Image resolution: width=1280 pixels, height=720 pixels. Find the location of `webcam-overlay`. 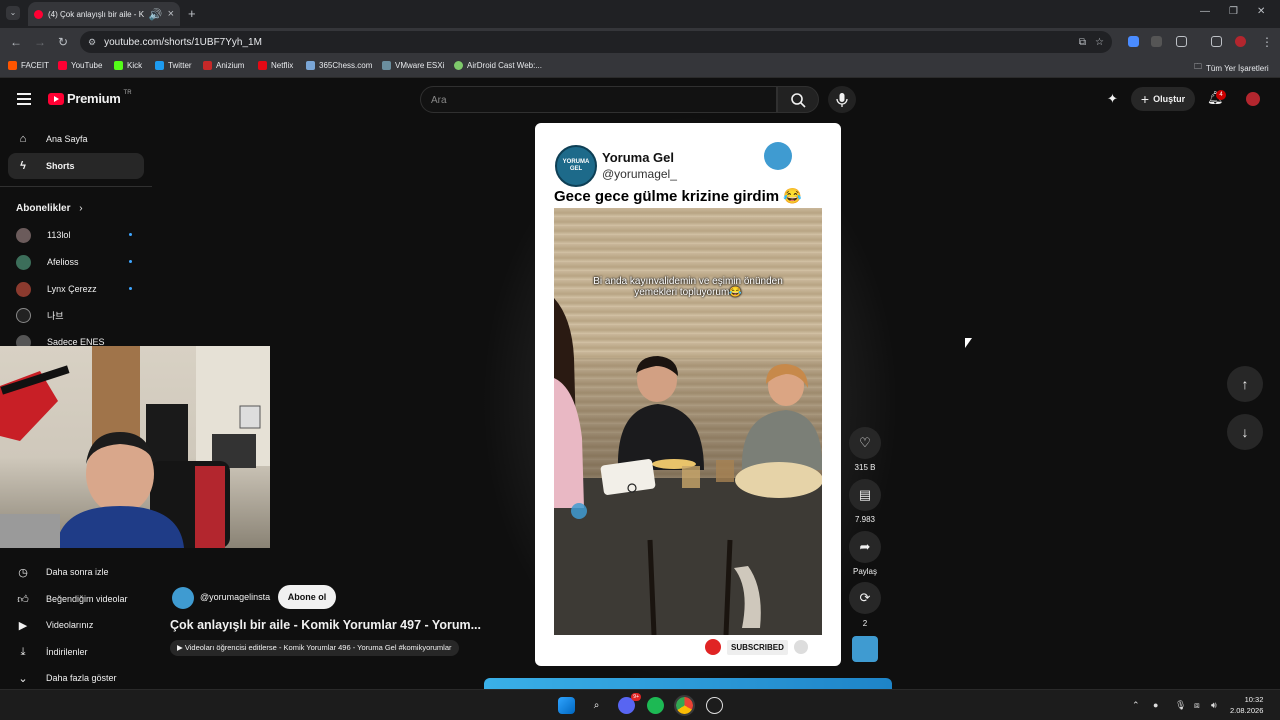

webcam-overlay is located at coordinates (135, 447).